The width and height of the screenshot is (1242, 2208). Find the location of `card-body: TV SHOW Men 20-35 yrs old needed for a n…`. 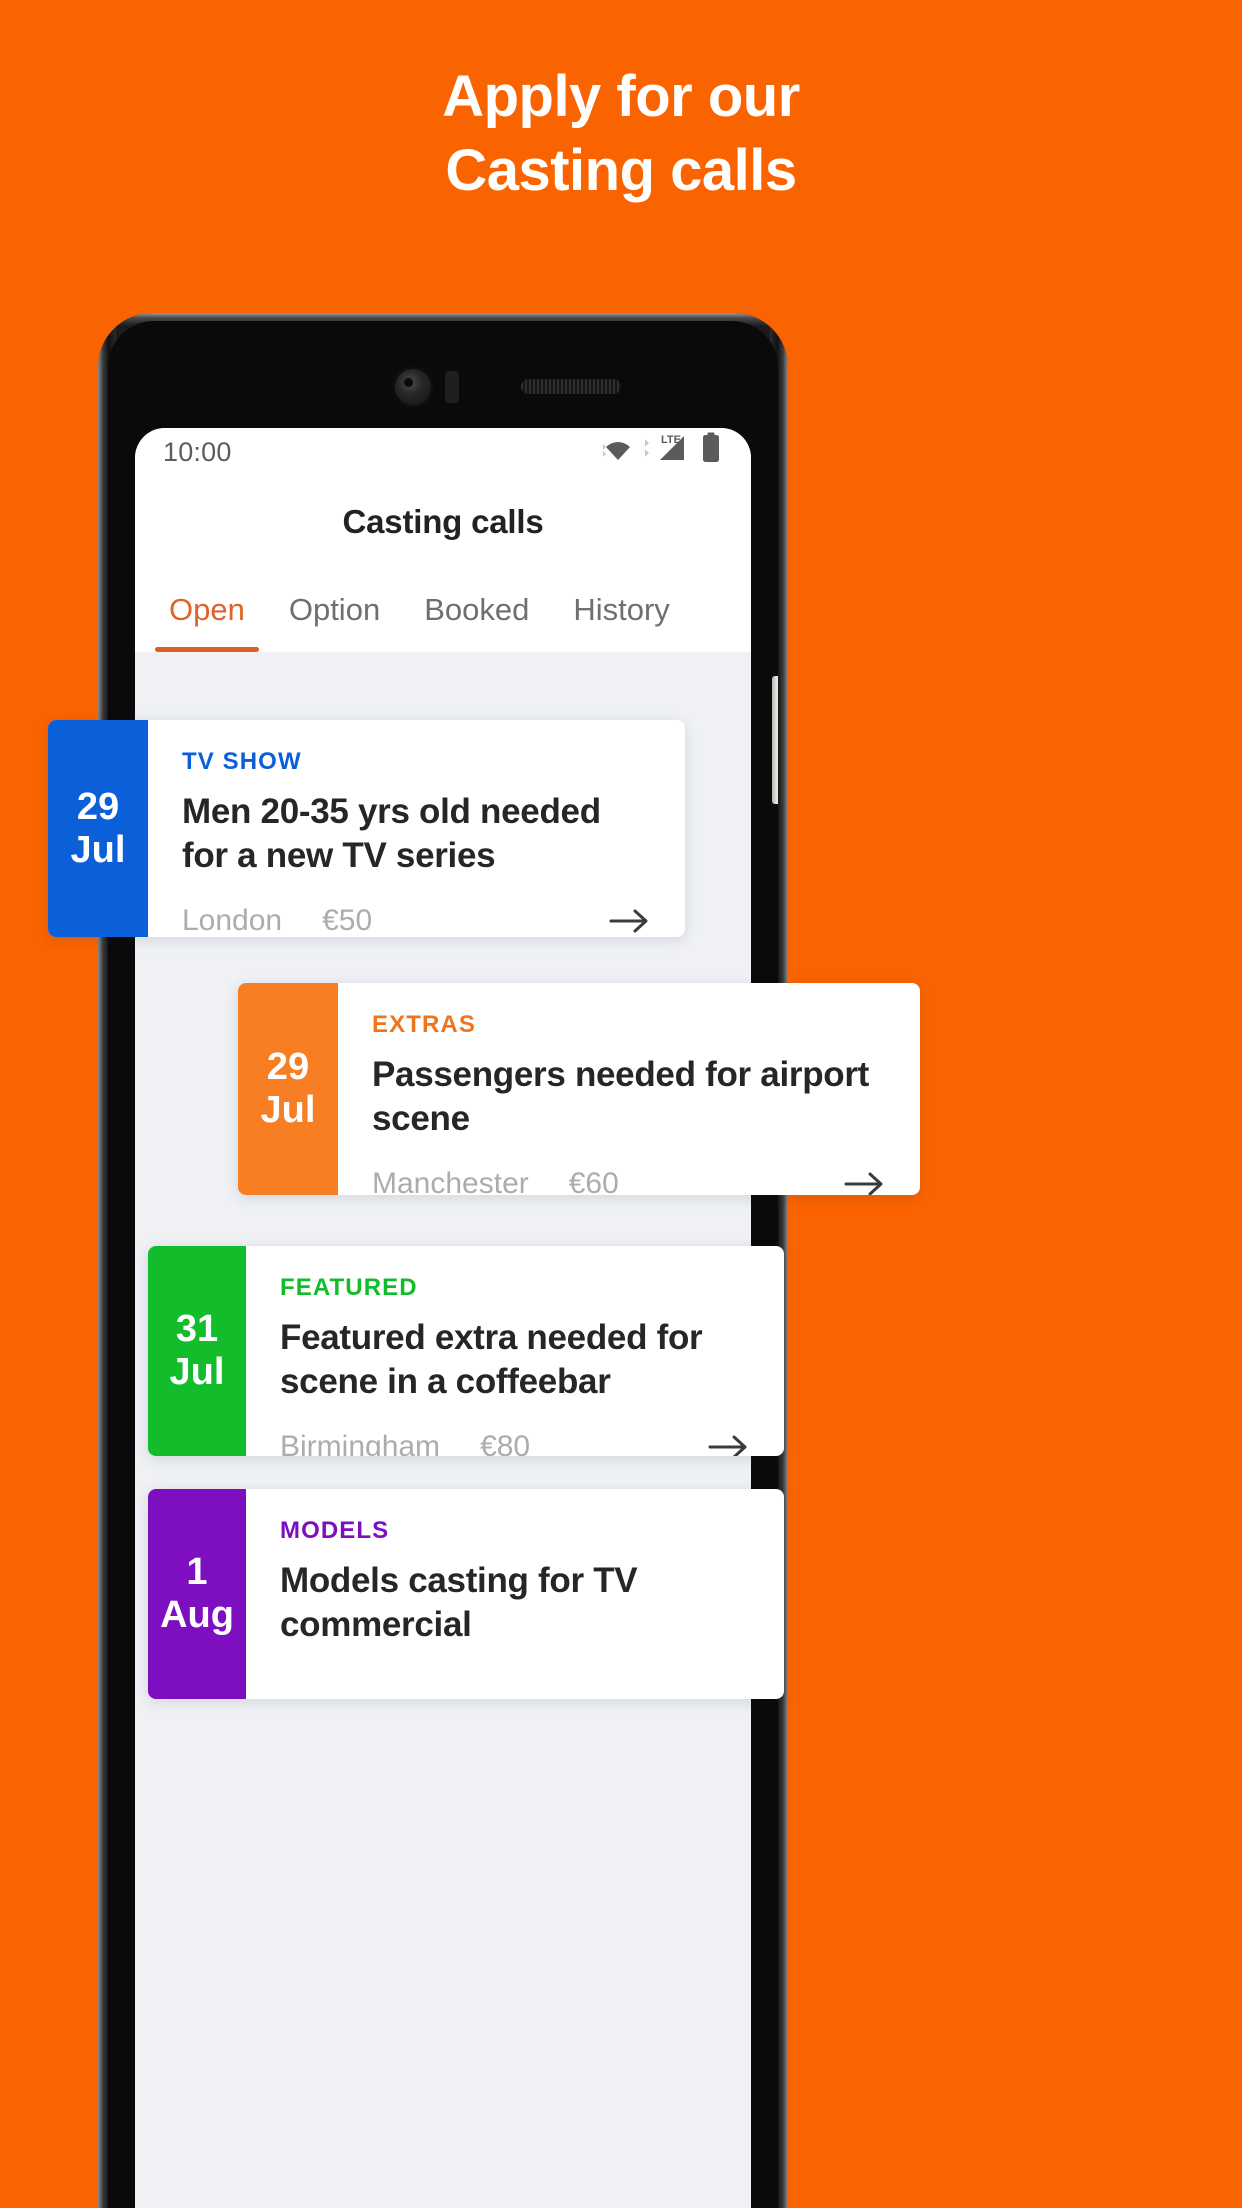

card-body: TV SHOW Men 20-35 yrs old needed for a n… is located at coordinates (416, 828).